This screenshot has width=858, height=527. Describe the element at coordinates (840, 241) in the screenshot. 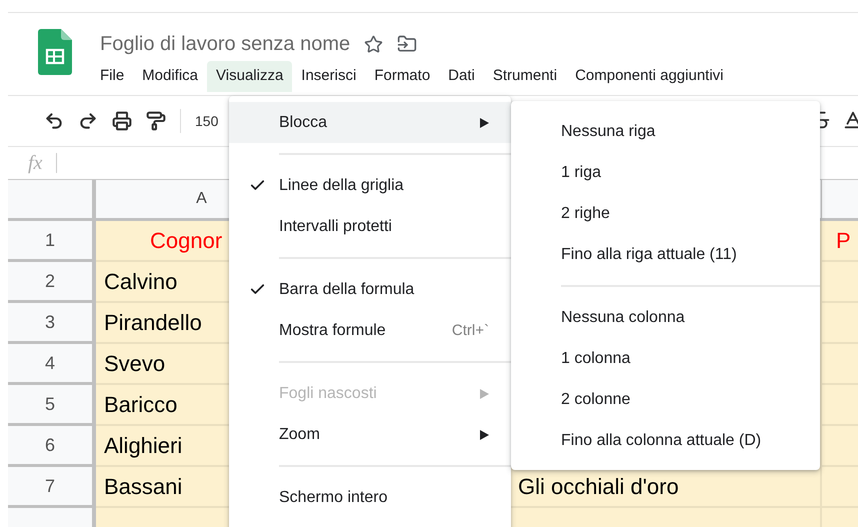

I see `table-cell: P` at that location.